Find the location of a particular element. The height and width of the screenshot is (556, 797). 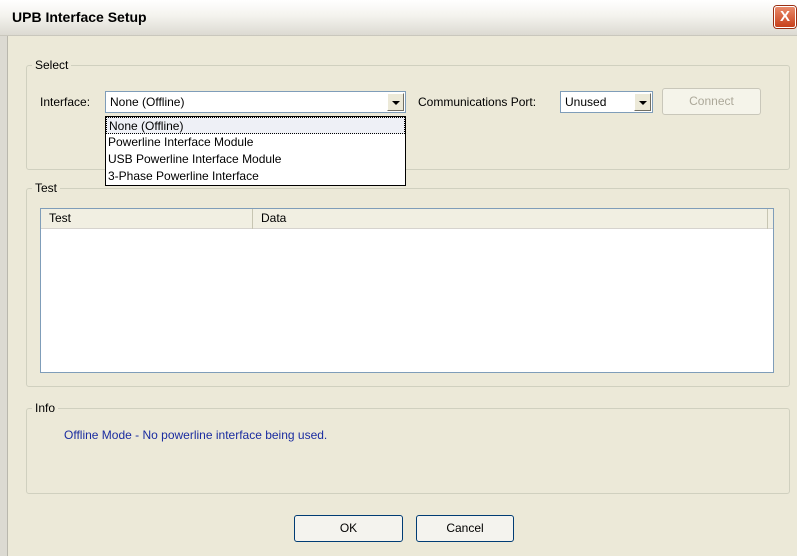

interface-select: None (Offline) is located at coordinates (255, 102).